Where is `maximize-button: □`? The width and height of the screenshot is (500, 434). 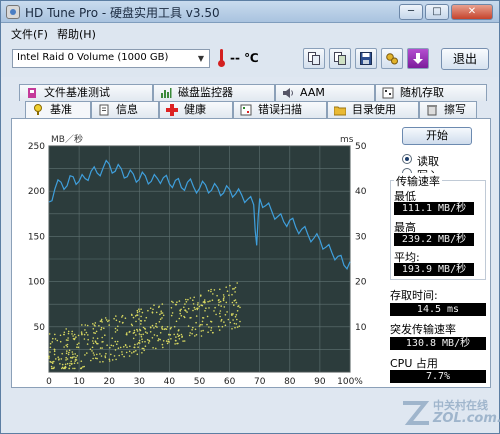
maximize-button: □ is located at coordinates (437, 12).